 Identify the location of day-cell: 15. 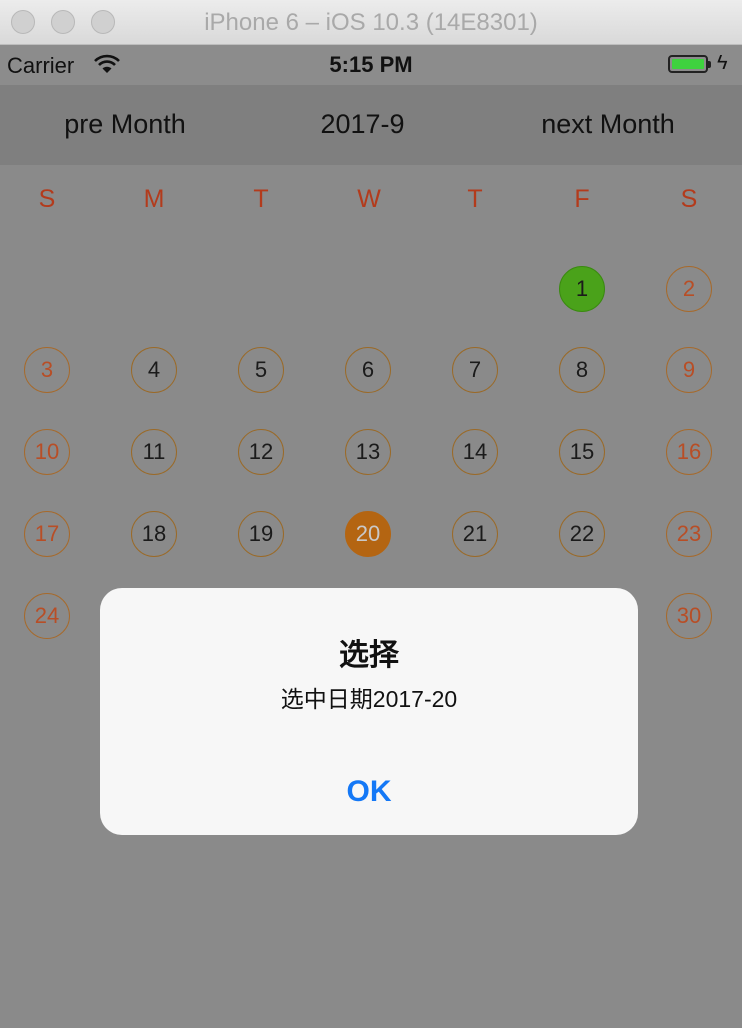
(582, 452).